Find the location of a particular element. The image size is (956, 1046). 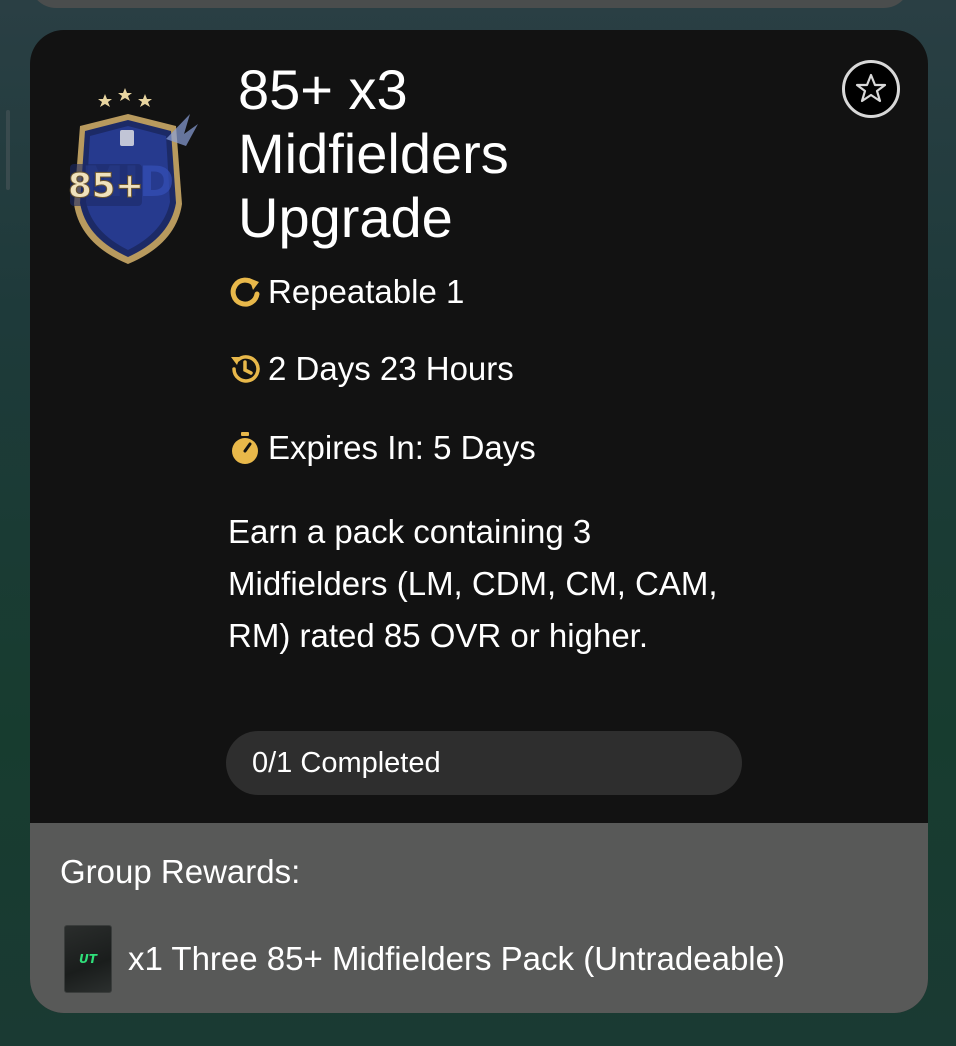

pack-icon: UT is located at coordinates (88, 959).